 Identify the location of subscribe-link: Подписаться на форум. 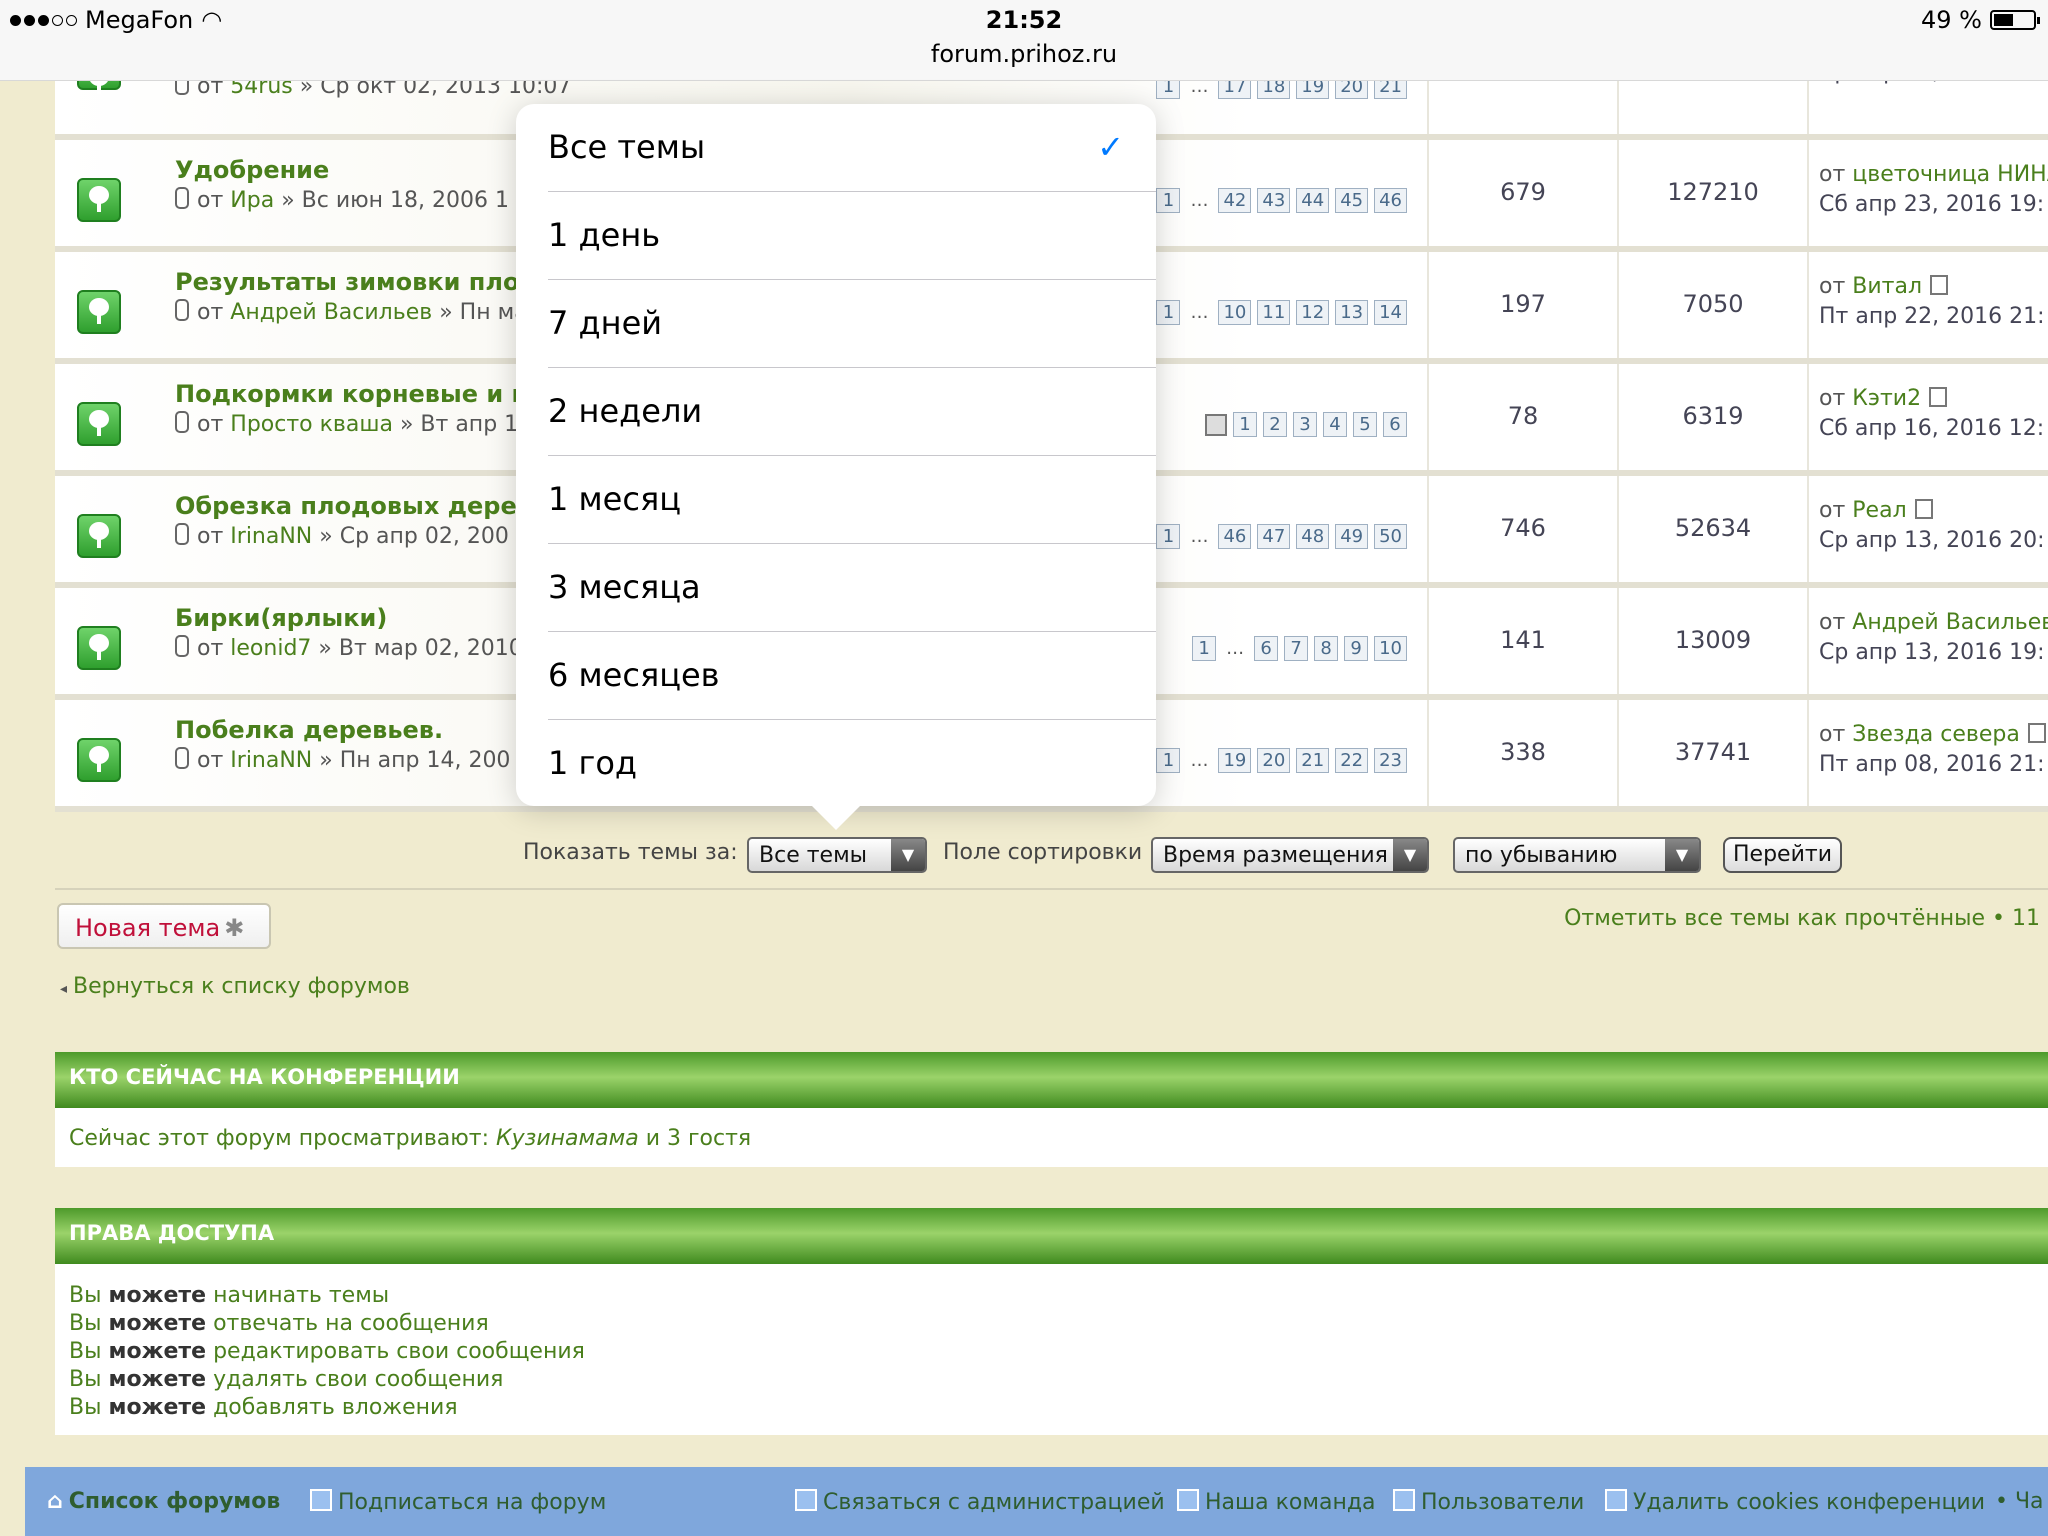
(458, 1502).